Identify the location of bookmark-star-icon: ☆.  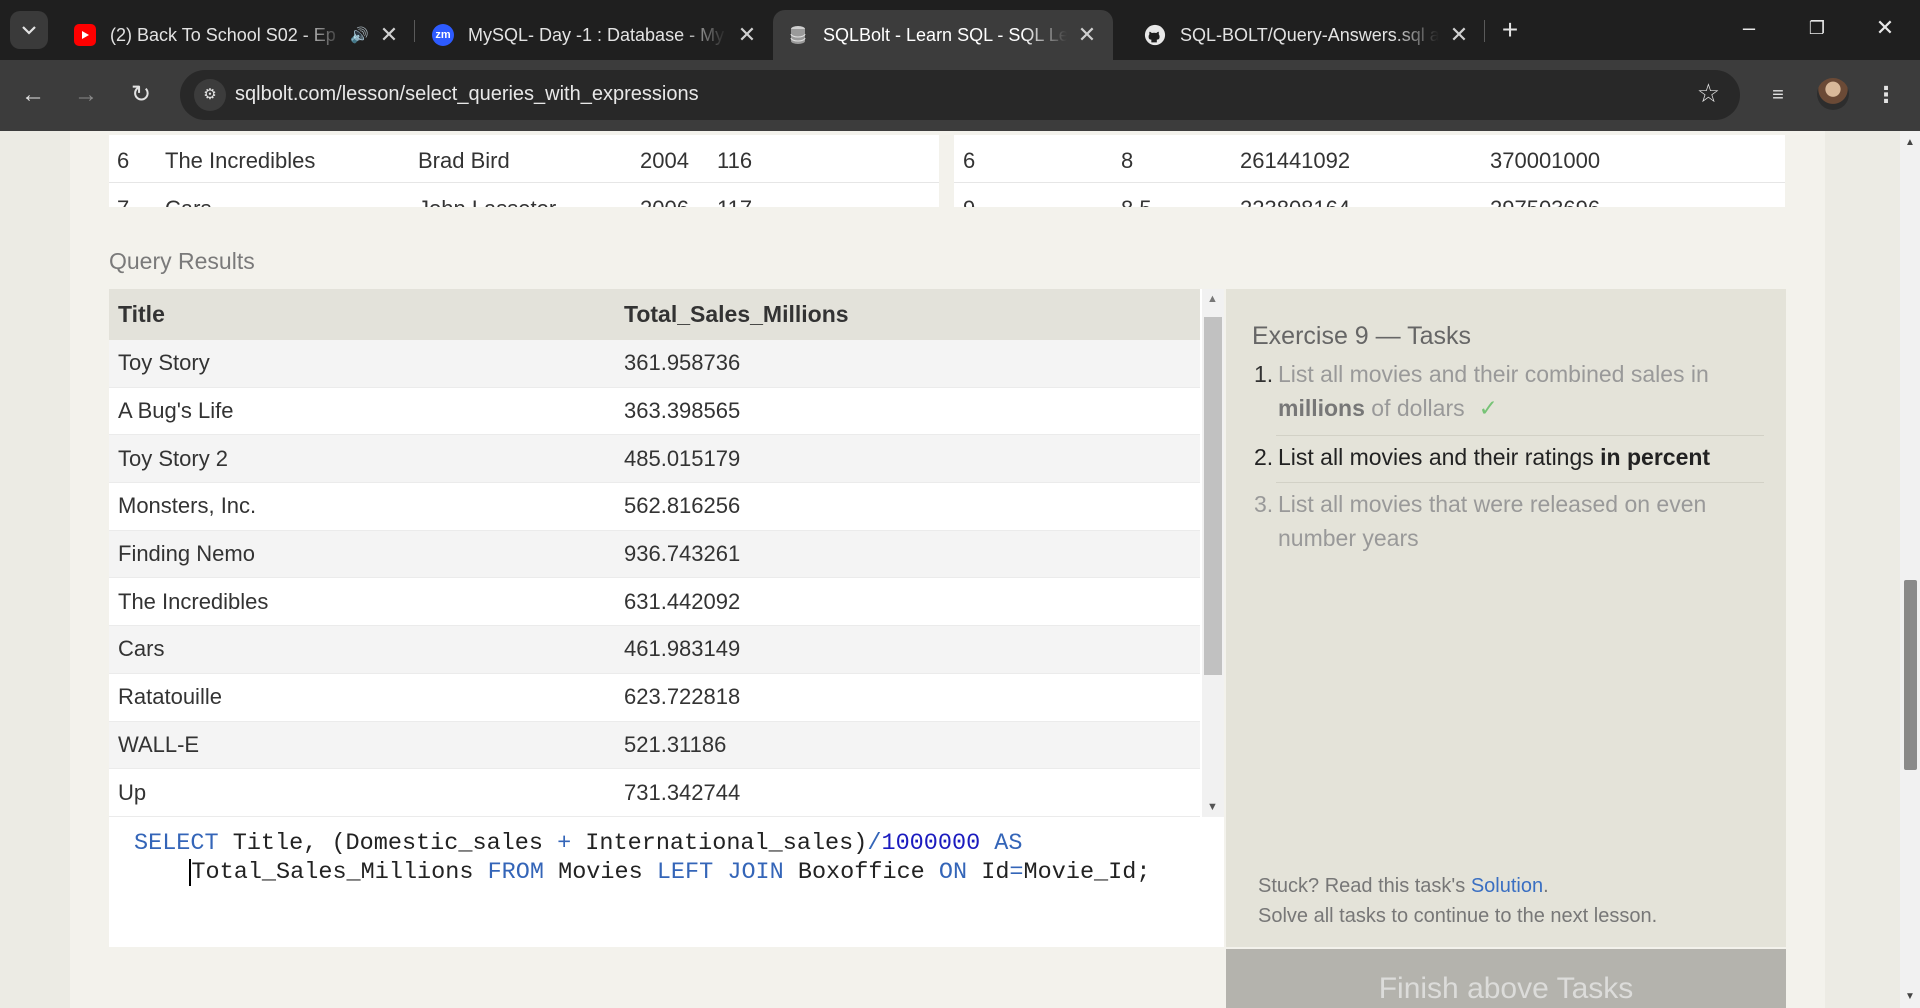
(1708, 93).